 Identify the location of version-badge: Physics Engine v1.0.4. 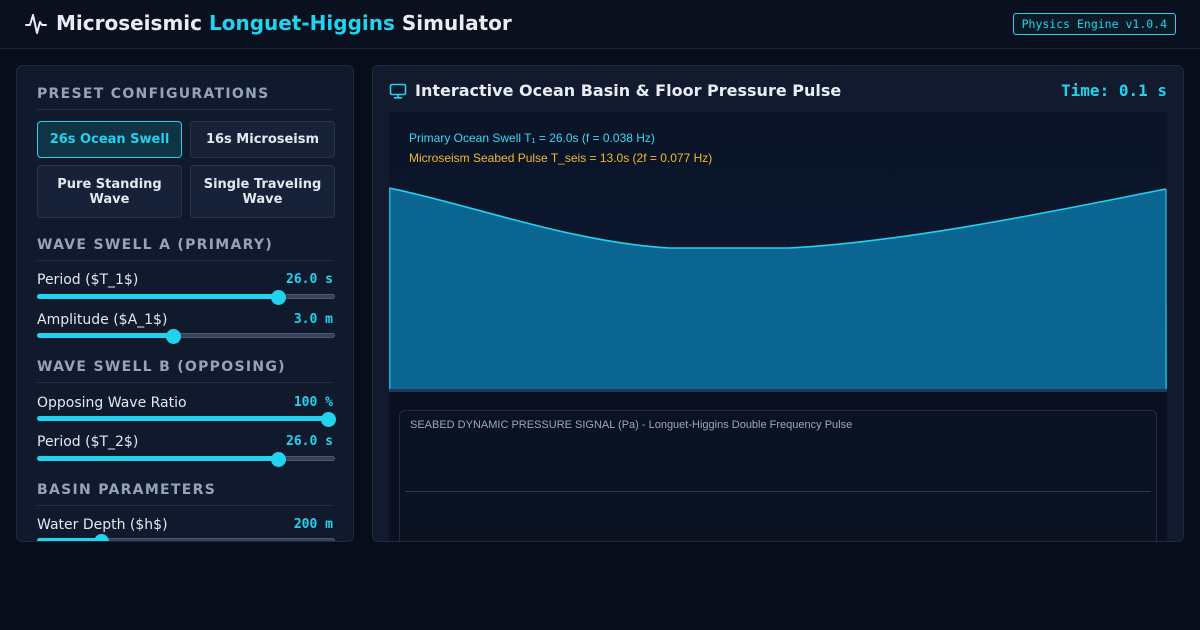
(1094, 24).